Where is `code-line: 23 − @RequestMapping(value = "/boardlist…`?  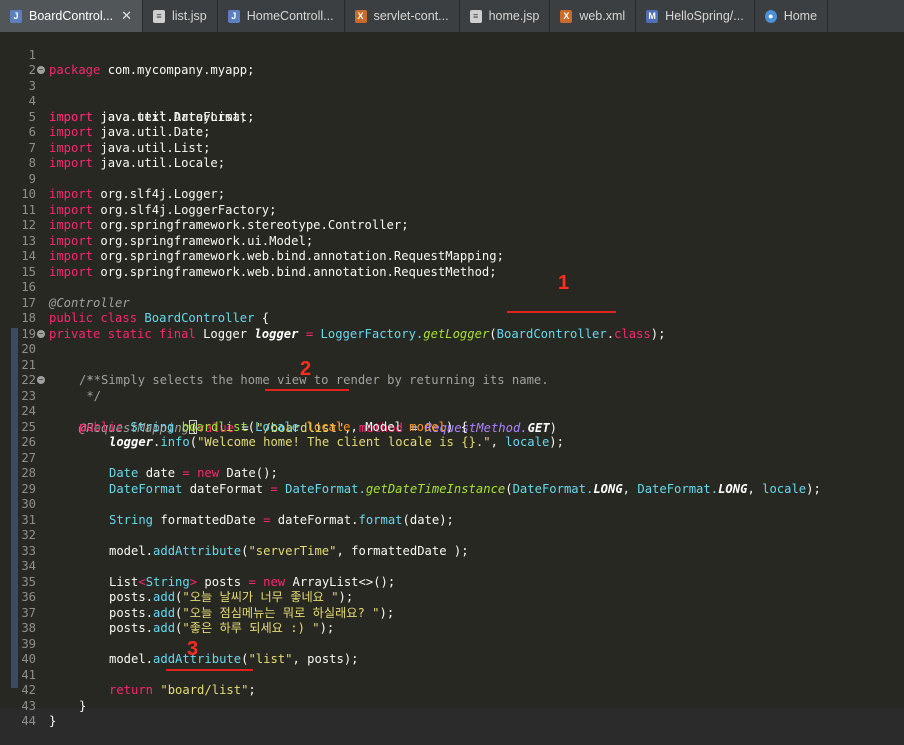 code-line: 23 − @RequestMapping(value = "/boardlist… is located at coordinates (452, 404).